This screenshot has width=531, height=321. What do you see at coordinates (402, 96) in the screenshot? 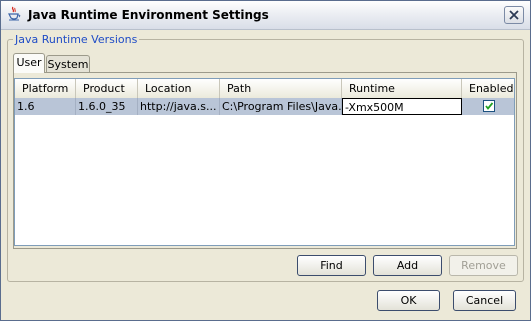
I see `column-header-runtime-parameters: Runtime Parameters` at bounding box center [402, 96].